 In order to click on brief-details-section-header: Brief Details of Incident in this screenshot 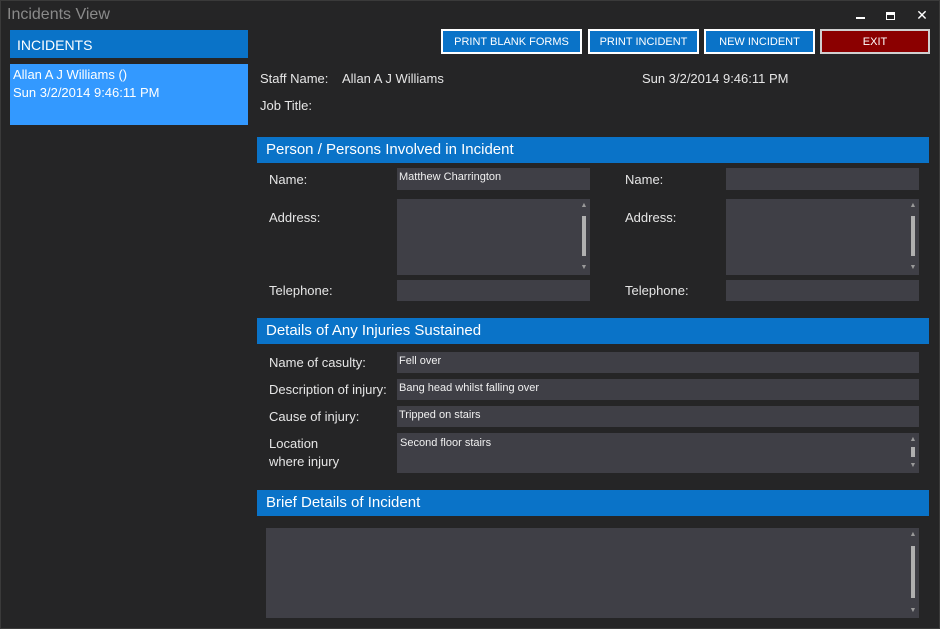, I will do `click(593, 503)`.